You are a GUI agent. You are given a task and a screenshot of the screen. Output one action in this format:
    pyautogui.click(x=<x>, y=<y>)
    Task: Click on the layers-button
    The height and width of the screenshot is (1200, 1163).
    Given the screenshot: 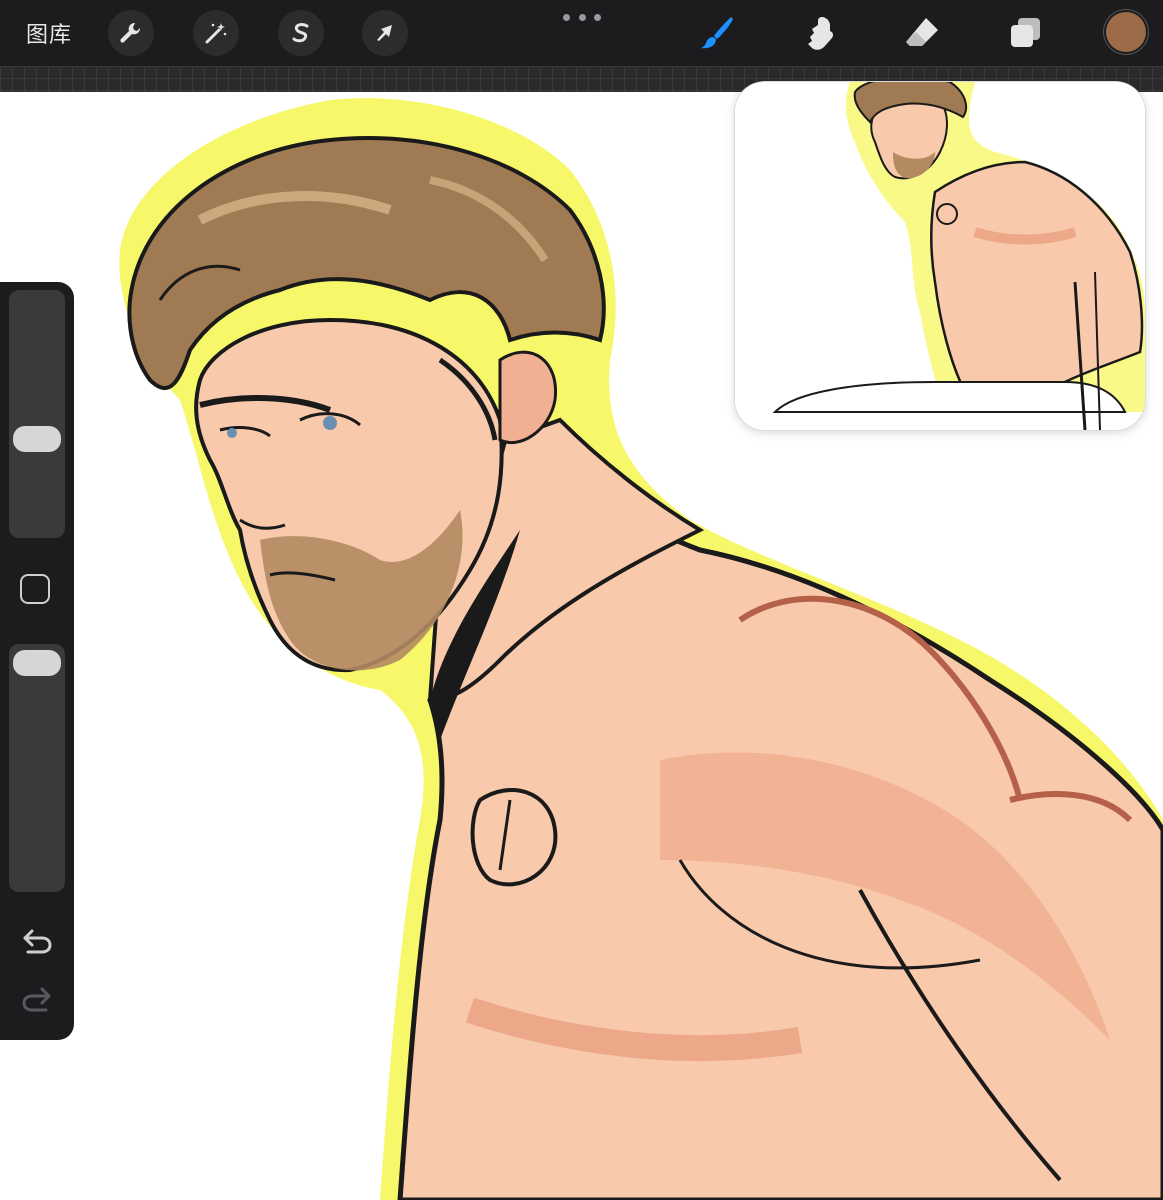 What is the action you would take?
    pyautogui.click(x=1025, y=33)
    